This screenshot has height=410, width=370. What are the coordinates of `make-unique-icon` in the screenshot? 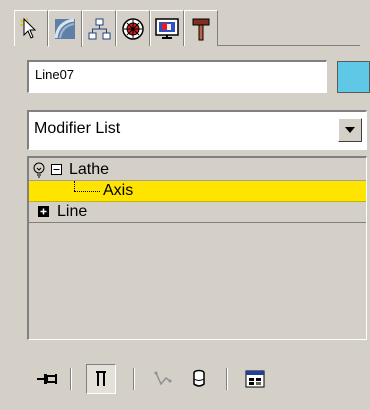 It's located at (163, 378).